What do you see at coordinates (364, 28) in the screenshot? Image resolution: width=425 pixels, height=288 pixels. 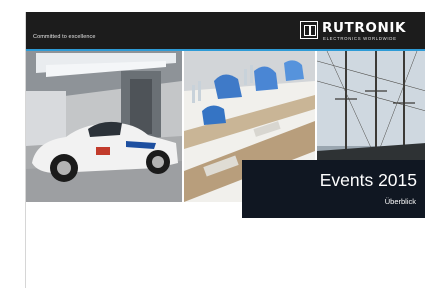 I see `brand-name: RUTRONIK` at bounding box center [364, 28].